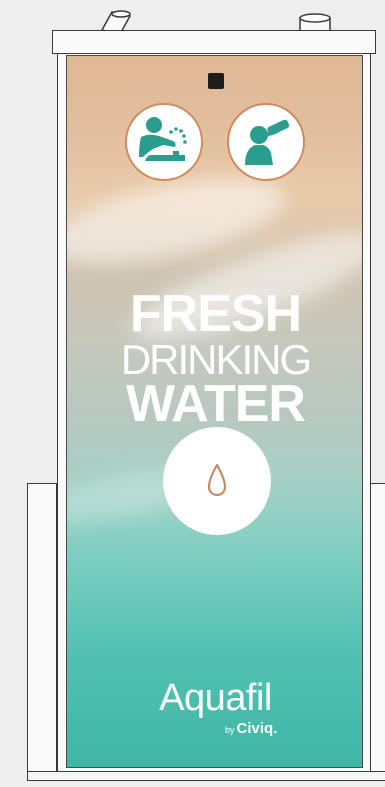 Image resolution: width=385 pixels, height=787 pixels. Describe the element at coordinates (266, 142) in the screenshot. I see `bottle-refill-icon` at that location.